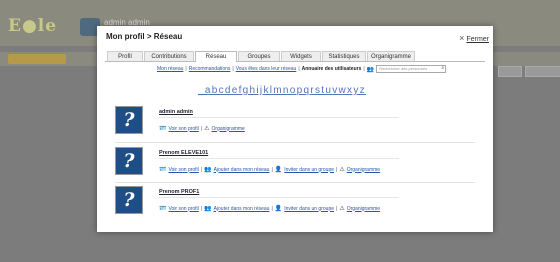  I want to click on search-placeholder: Rechercher des personnes, so click(403, 68).